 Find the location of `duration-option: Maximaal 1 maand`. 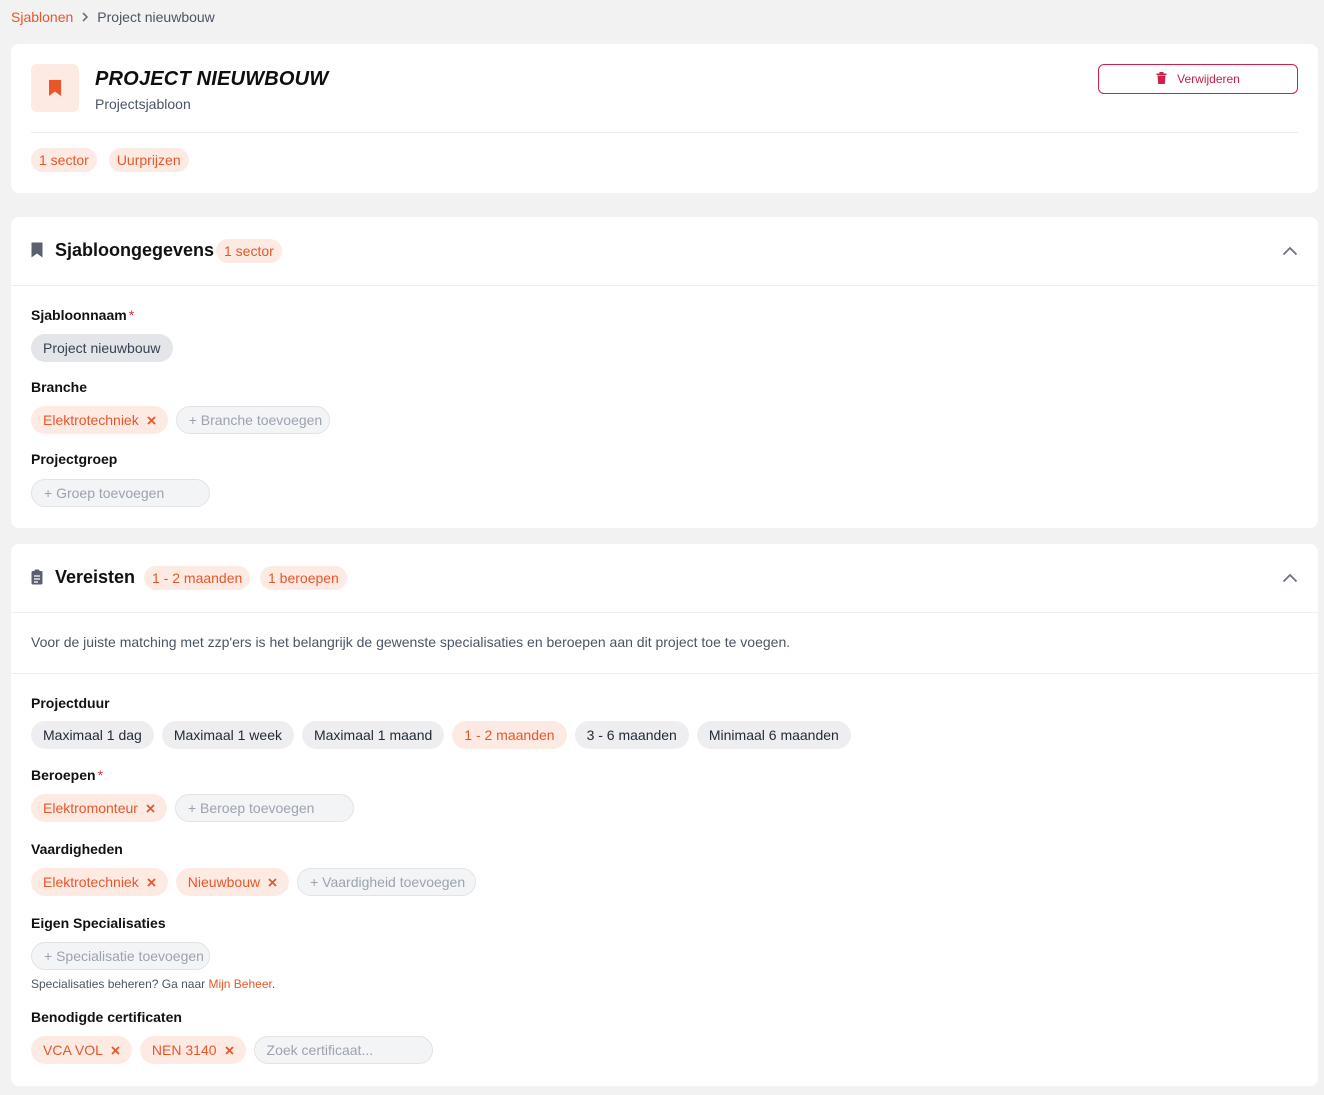

duration-option: Maximaal 1 maand is located at coordinates (373, 735).